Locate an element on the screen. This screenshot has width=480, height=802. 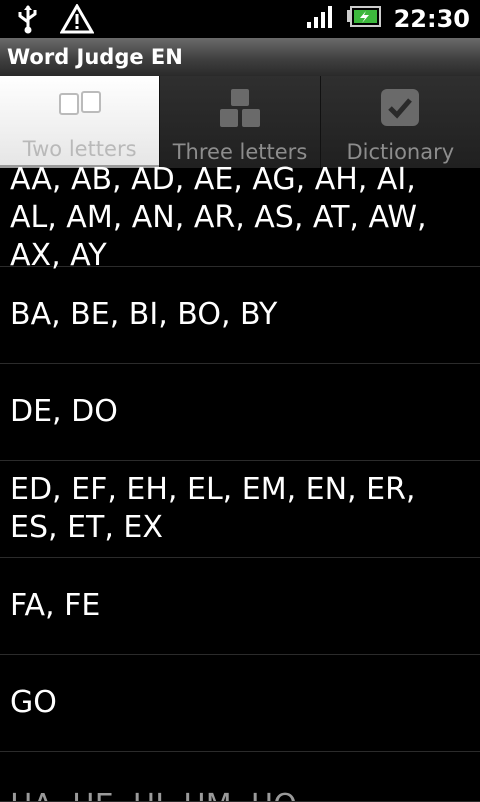
tab-dictionary: Dictionary is located at coordinates (399, 122).